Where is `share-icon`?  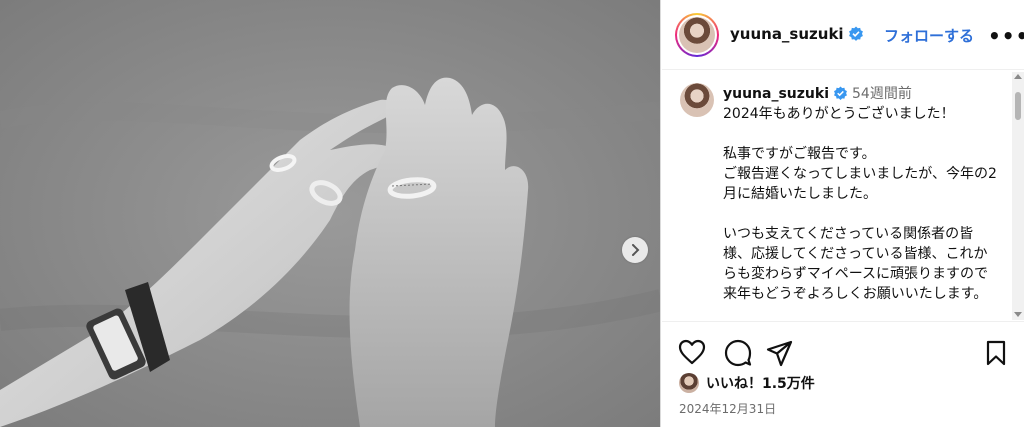 share-icon is located at coordinates (780, 353).